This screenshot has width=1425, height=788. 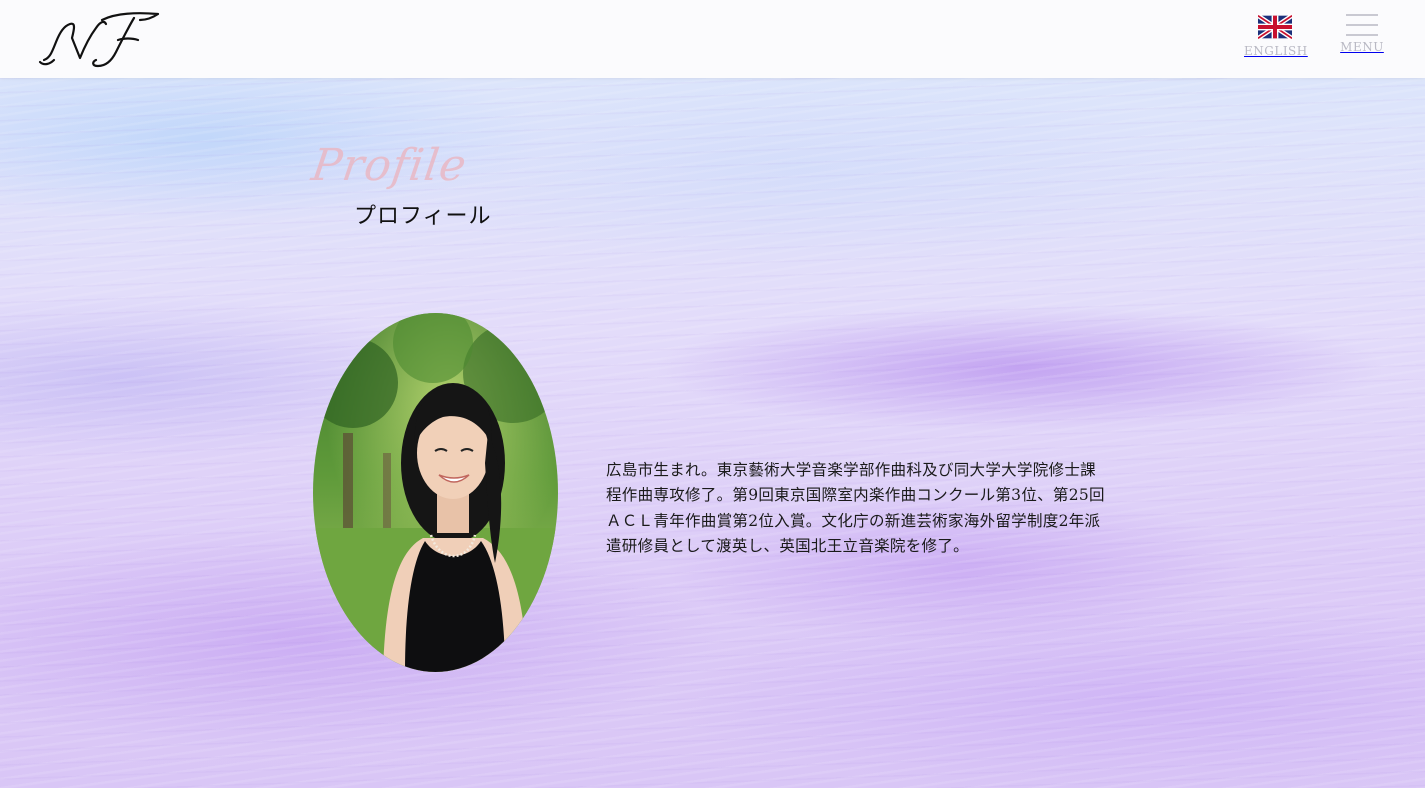 What do you see at coordinates (1276, 51) in the screenshot?
I see `language-label: ENGLISH` at bounding box center [1276, 51].